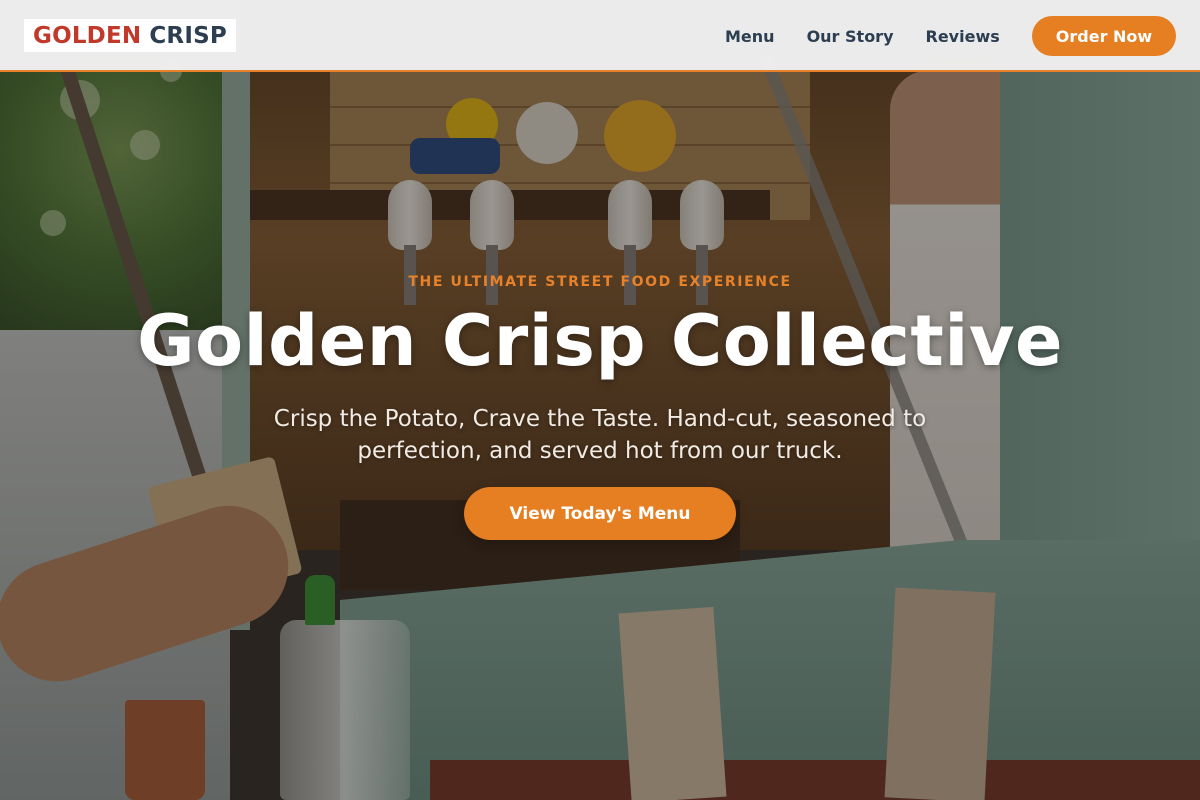  What do you see at coordinates (188, 35) in the screenshot?
I see `logo-word-crisp: CRISP` at bounding box center [188, 35].